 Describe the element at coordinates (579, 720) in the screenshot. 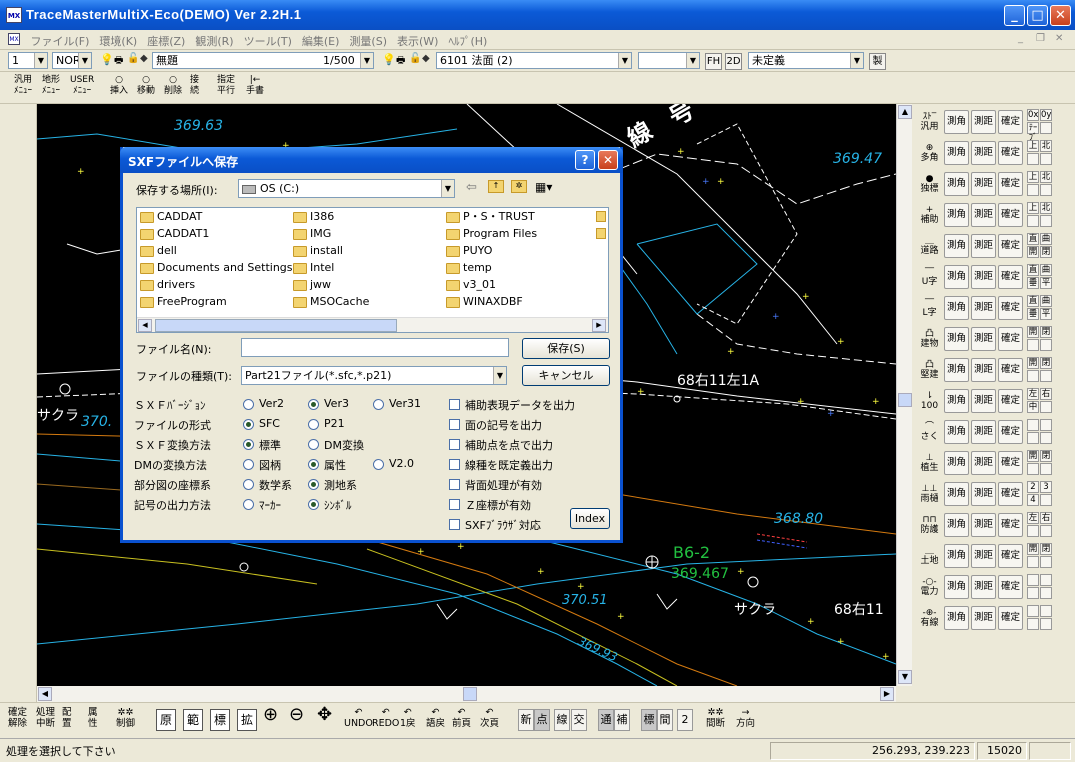

I see `snap-mode-button: 交` at that location.